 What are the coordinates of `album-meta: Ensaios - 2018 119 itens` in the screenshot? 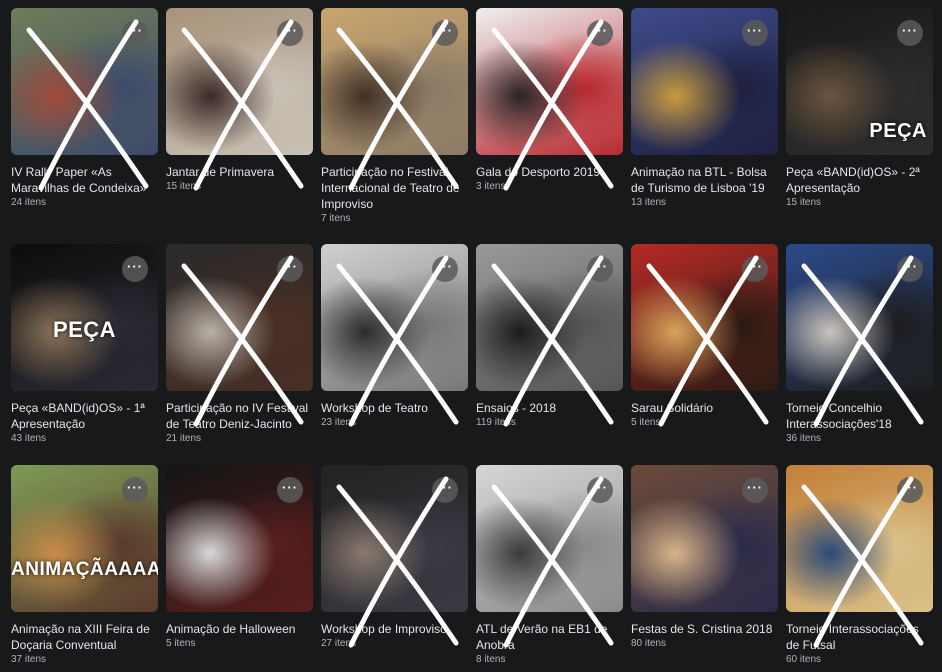 It's located at (549, 410).